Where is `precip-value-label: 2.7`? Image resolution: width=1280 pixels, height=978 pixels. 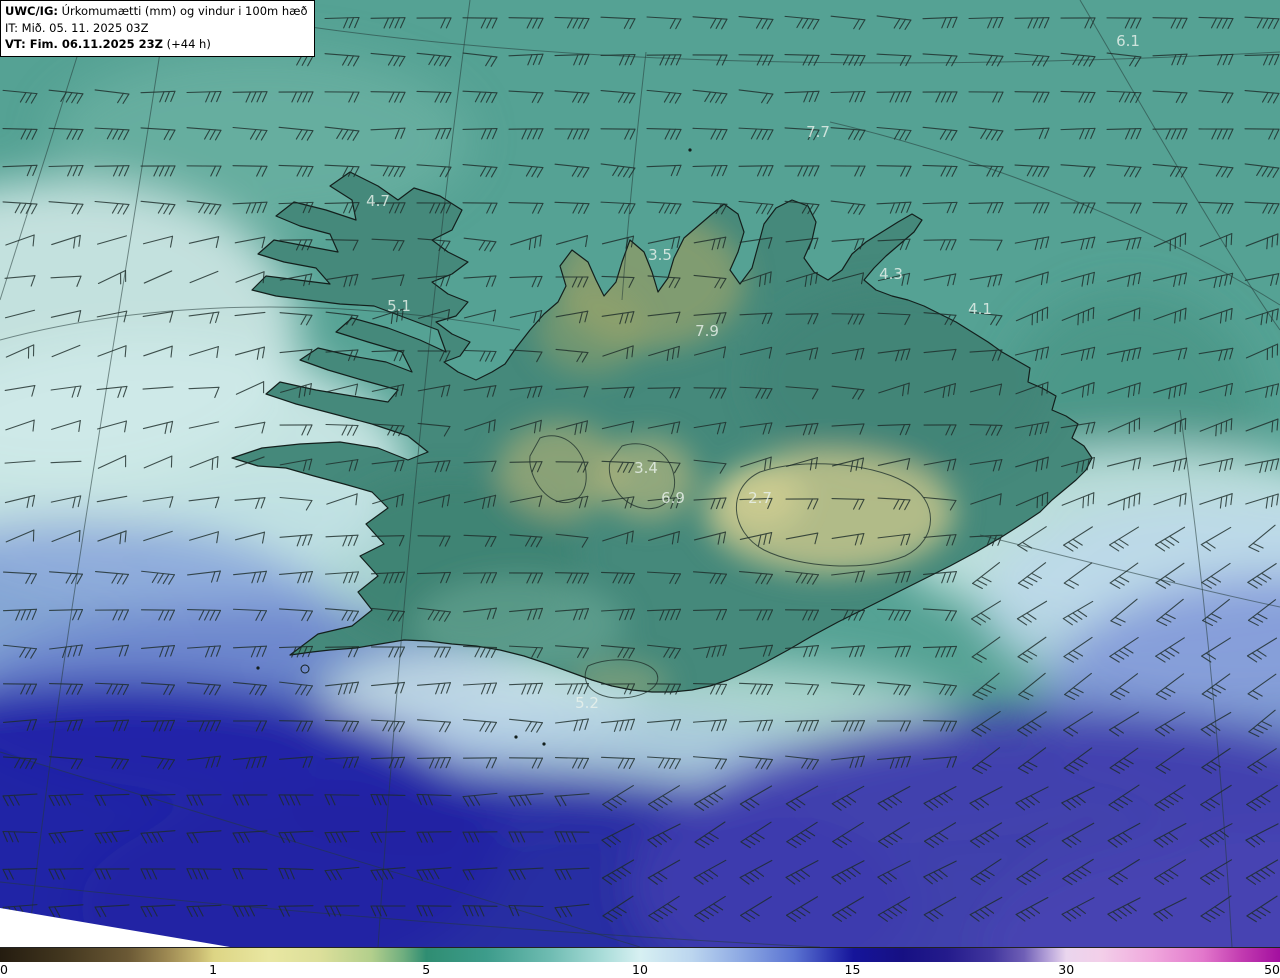 precip-value-label: 2.7 is located at coordinates (760, 498).